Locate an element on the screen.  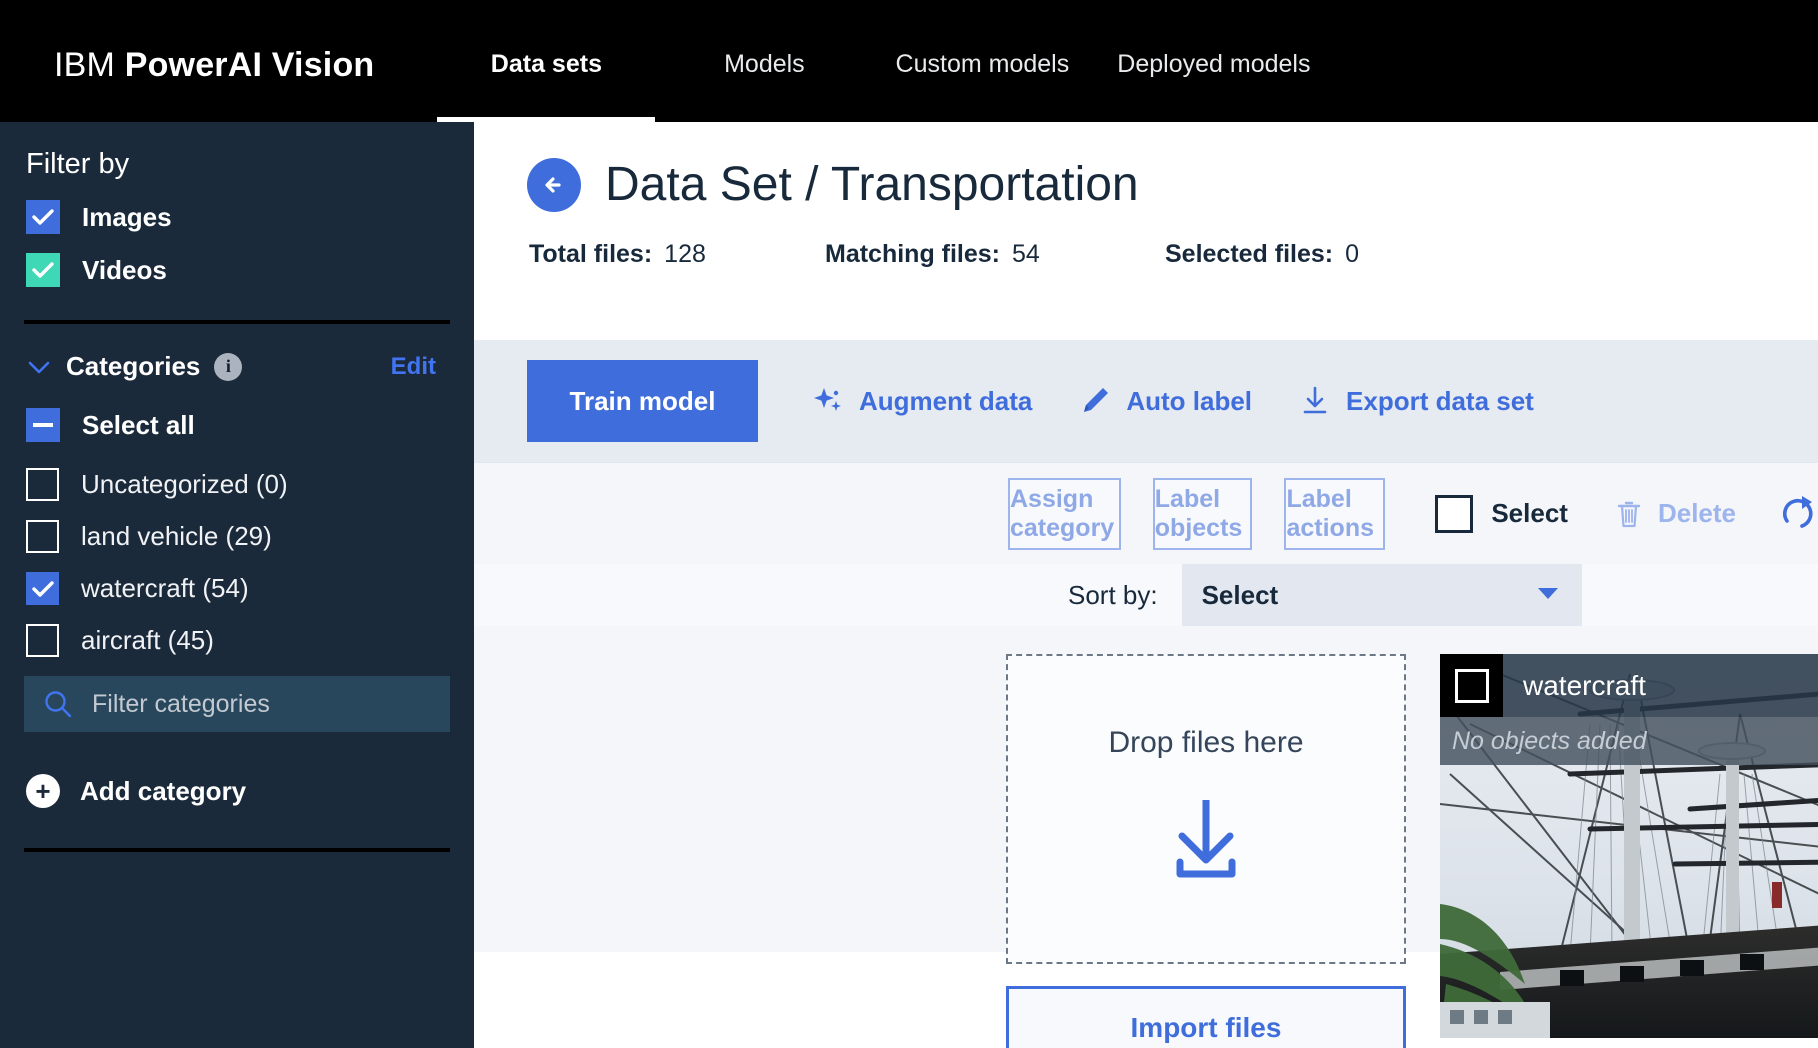
export-data-set-button: Export data set is located at coordinates (1416, 401).